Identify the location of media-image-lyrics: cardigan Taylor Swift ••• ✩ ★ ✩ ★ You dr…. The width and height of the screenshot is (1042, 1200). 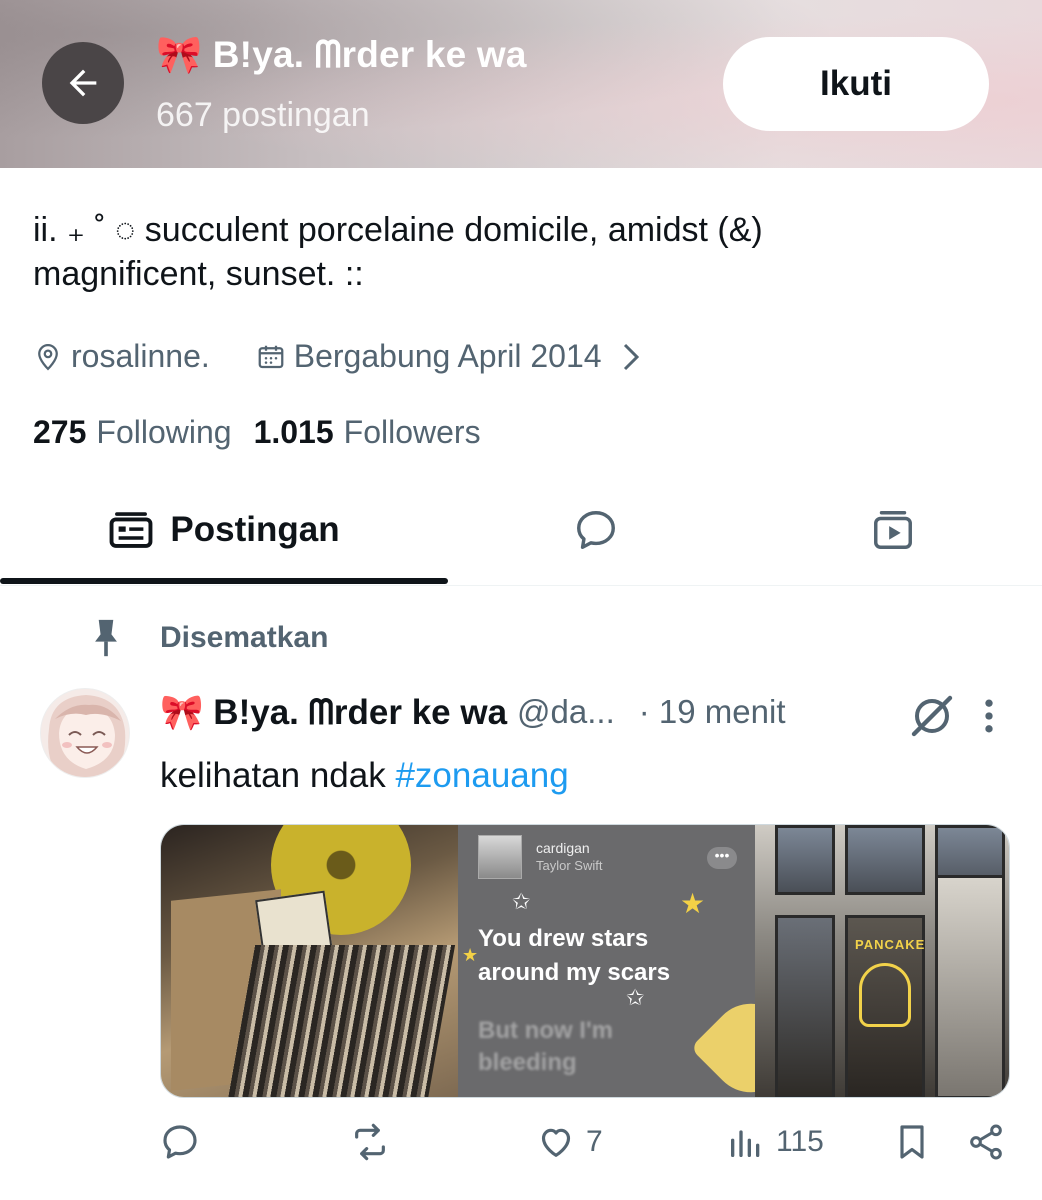
(606, 961).